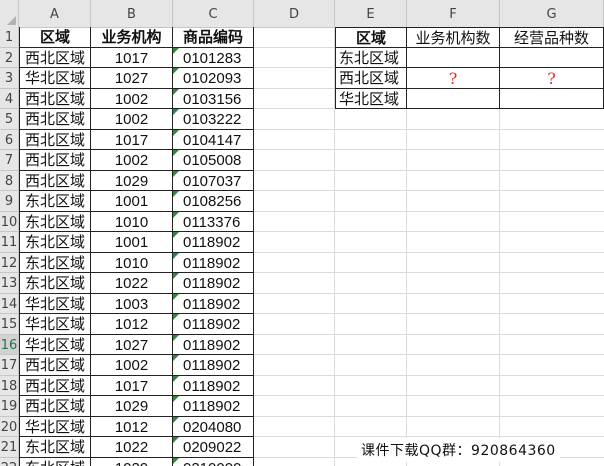 Image resolution: width=604 pixels, height=466 pixels. I want to click on row-header-11: 11, so click(9, 242).